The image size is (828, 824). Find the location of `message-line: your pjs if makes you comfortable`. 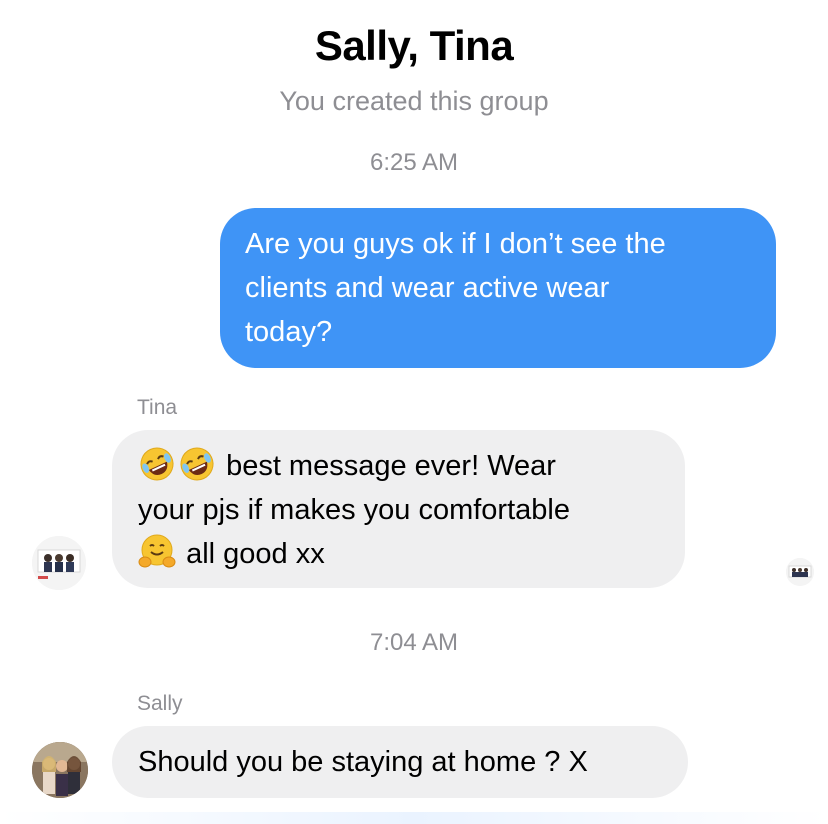

message-line: your pjs if makes you comfortable is located at coordinates (354, 510).